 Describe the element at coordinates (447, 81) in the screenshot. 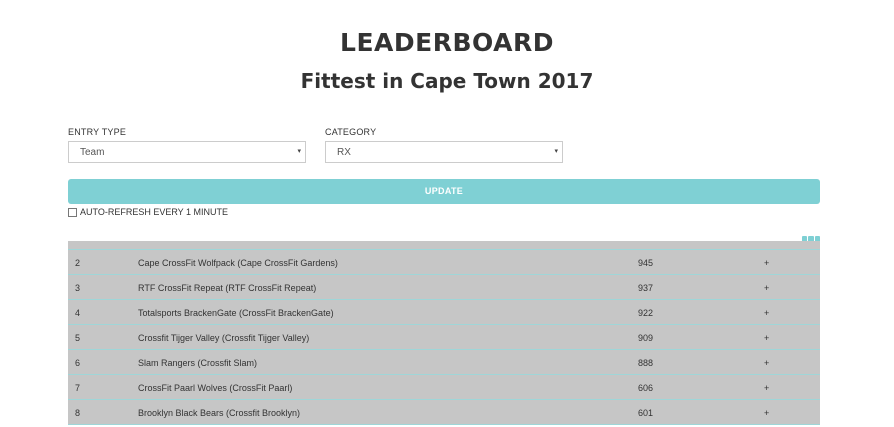

I see `page-subtitle: Fittest in Cape Town 2017` at that location.